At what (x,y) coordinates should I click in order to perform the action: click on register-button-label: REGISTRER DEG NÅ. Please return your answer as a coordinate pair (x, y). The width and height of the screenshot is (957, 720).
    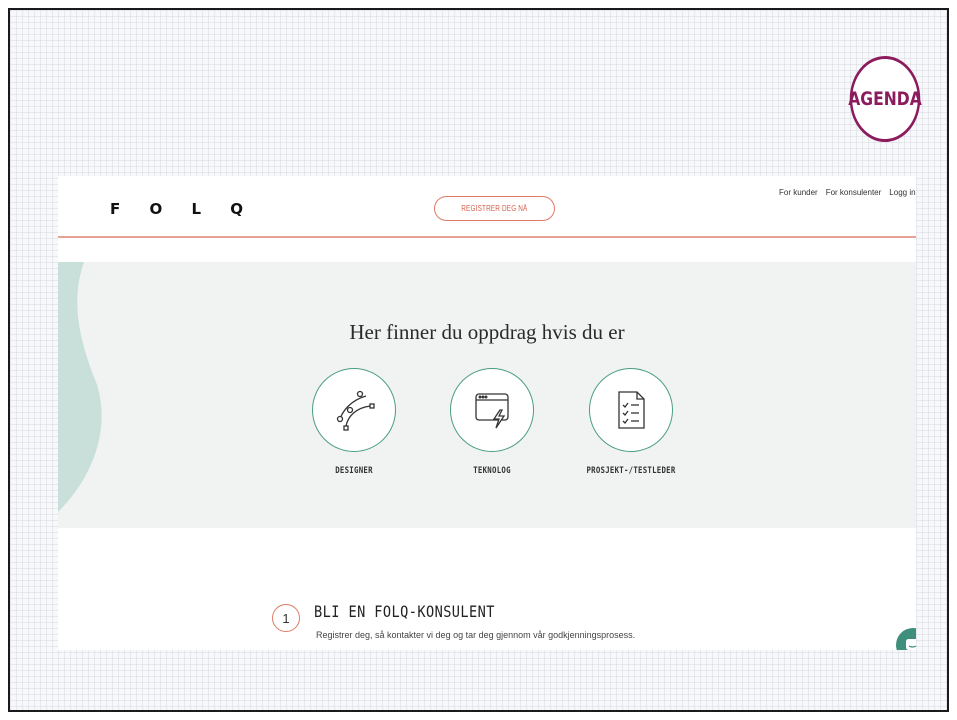
    Looking at the image, I should click on (494, 208).